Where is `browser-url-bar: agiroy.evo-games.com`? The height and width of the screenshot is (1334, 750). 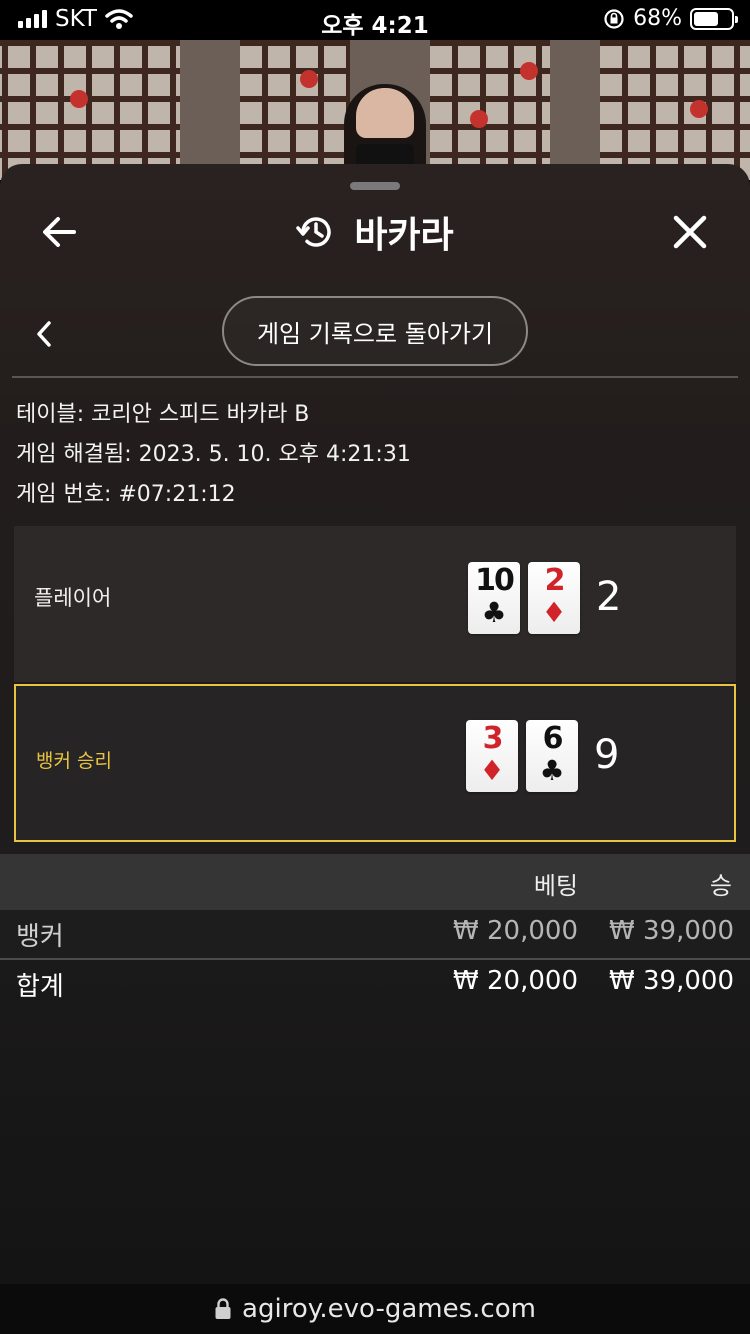
browser-url-bar: agiroy.evo-games.com is located at coordinates (375, 1309).